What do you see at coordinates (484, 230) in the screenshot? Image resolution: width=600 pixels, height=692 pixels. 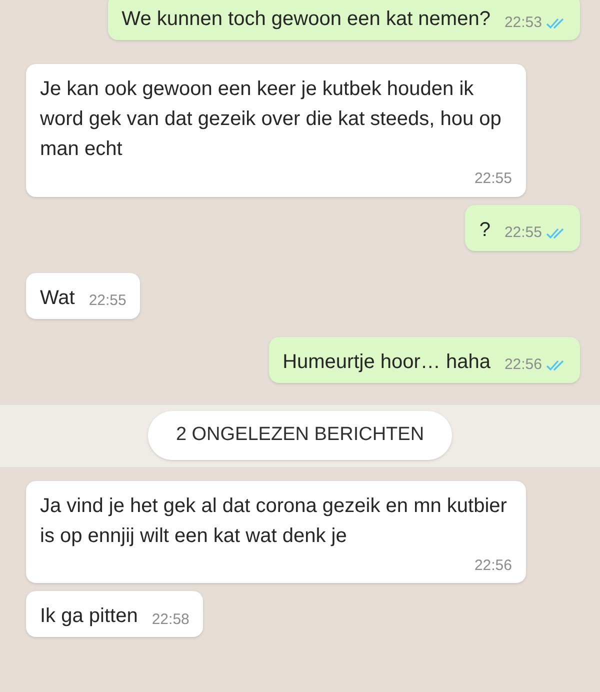 I see `message-text: ?` at bounding box center [484, 230].